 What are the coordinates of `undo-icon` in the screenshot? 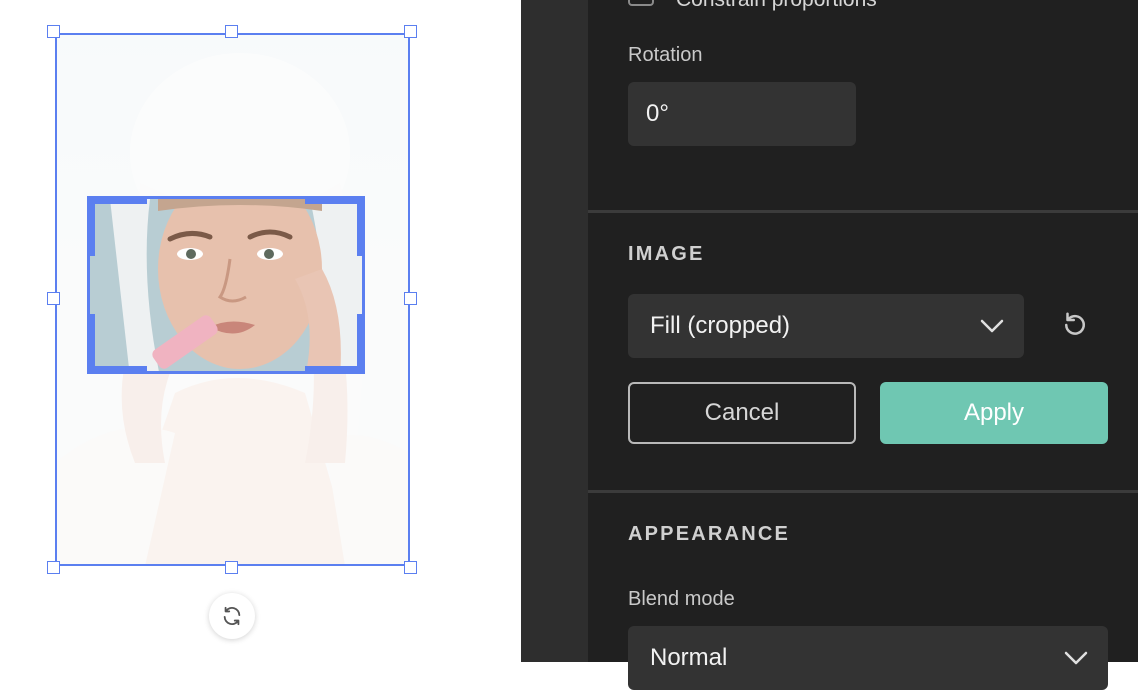 It's located at (1075, 323).